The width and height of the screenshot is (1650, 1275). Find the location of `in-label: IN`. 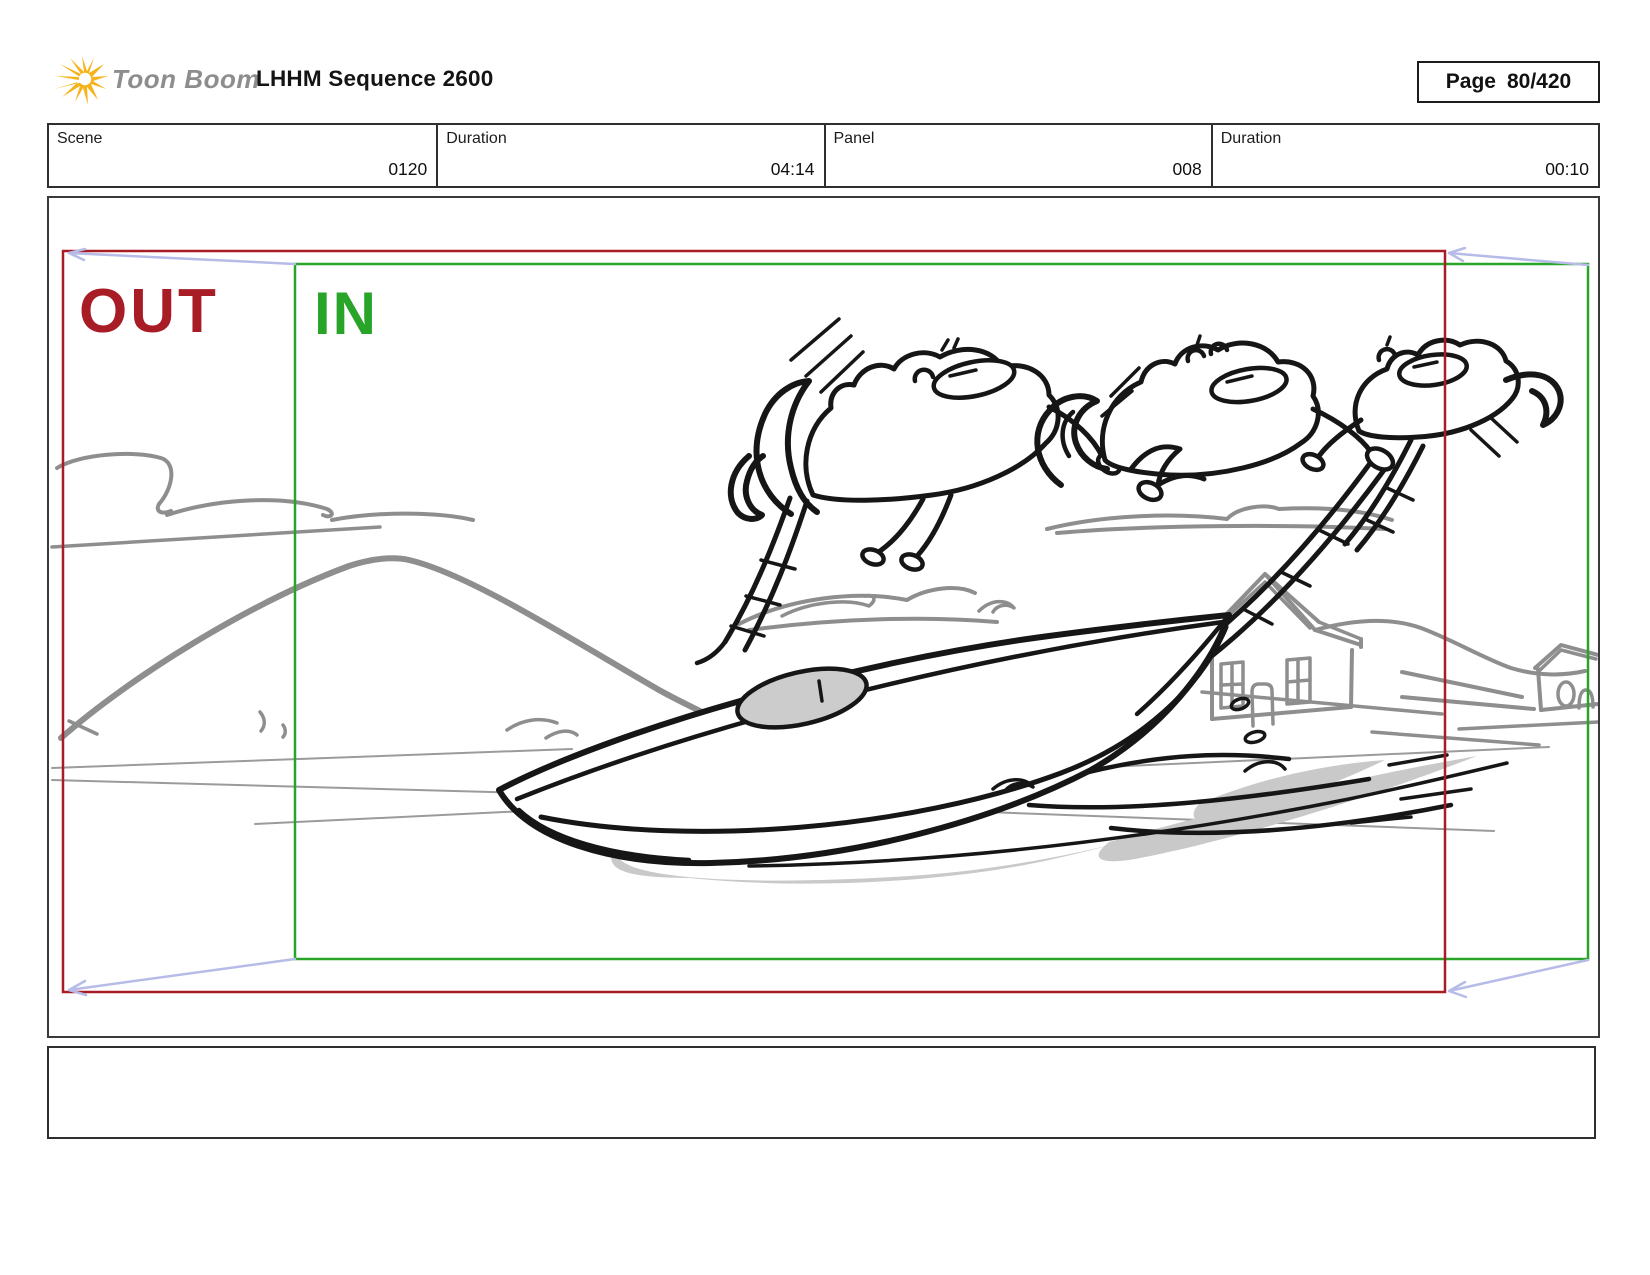

in-label: IN is located at coordinates (346, 313).